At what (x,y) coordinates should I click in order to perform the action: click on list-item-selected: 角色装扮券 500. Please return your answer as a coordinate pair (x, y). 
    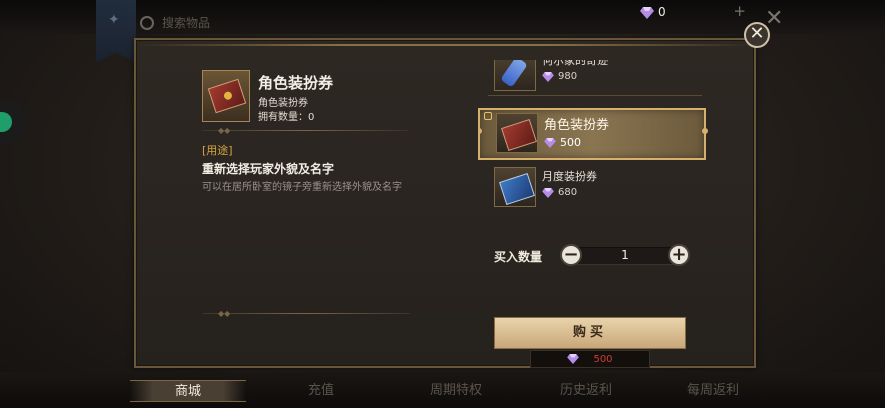
    Looking at the image, I should click on (593, 134).